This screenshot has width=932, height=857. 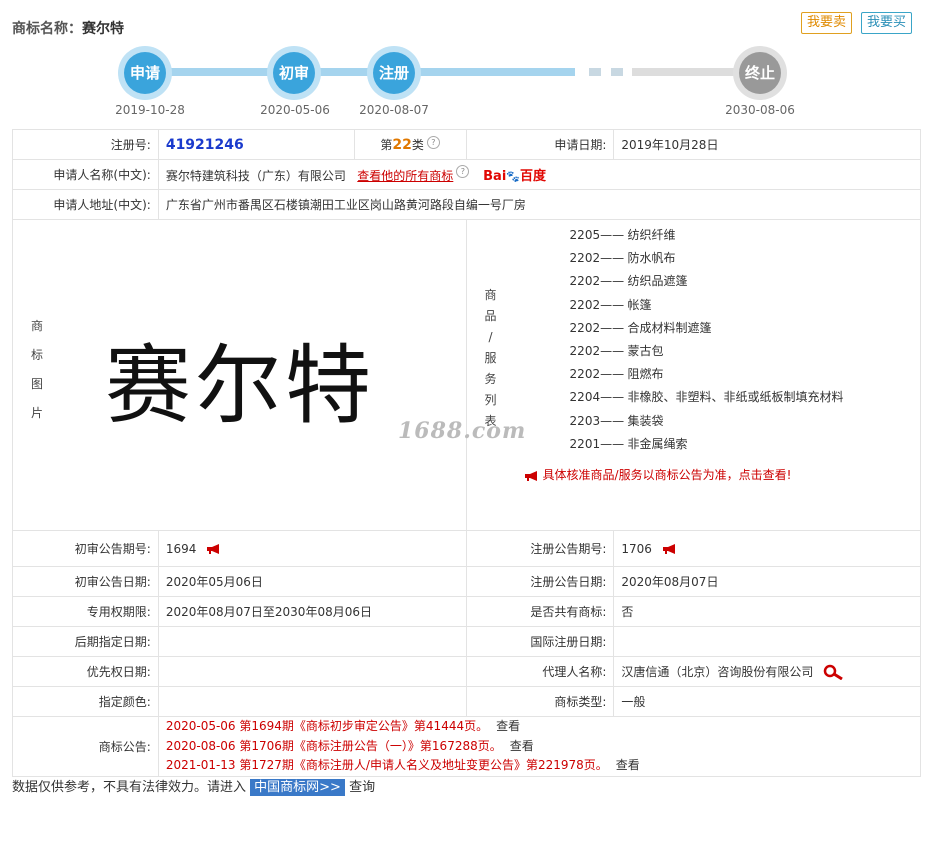 I want to click on announcement-text: 2020-05-06 第1694期《商标初步审定公告》第41444页。, so click(x=327, y=726).